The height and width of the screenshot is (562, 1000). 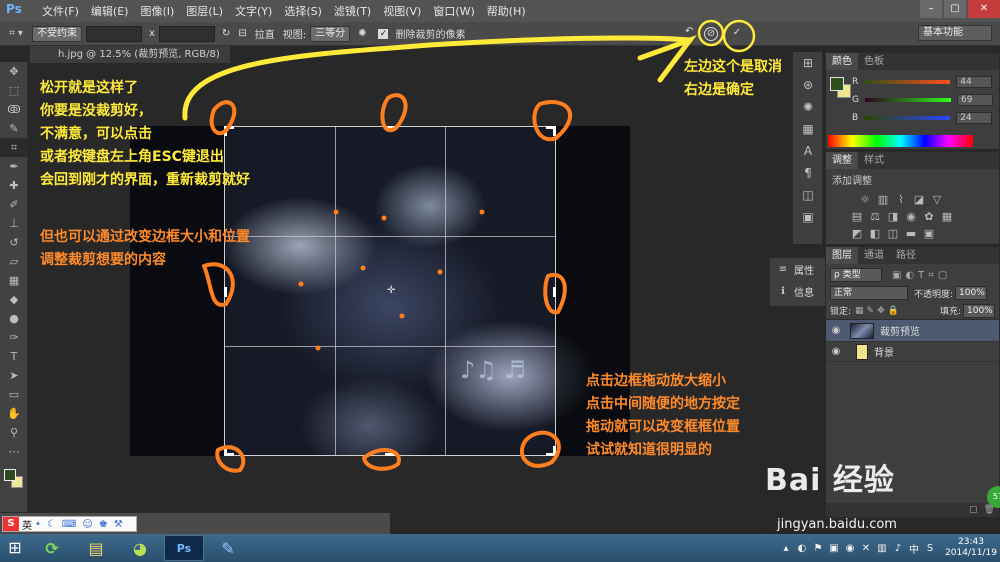 I want to click on paragraph-icon: ¶, so click(x=808, y=173).